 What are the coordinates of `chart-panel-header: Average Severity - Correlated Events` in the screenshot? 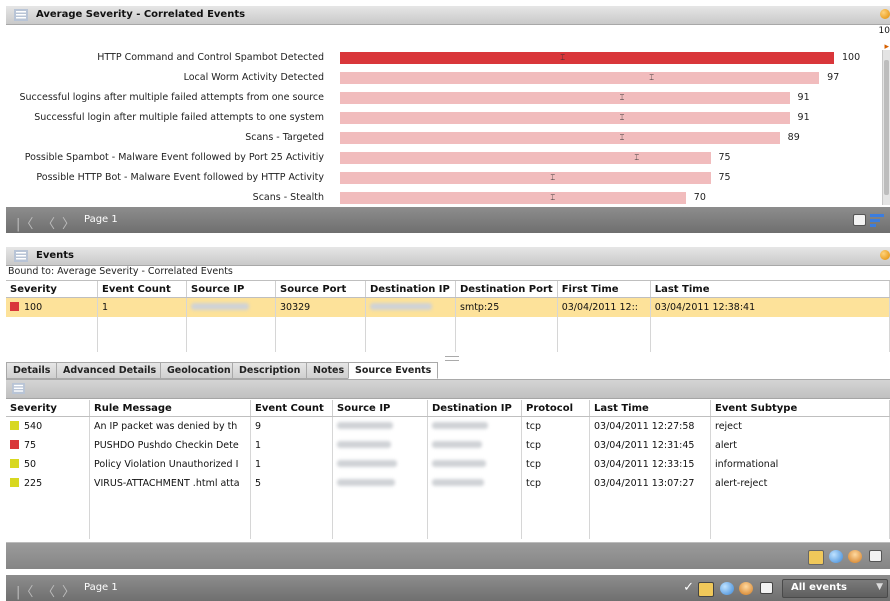 It's located at (448, 15).